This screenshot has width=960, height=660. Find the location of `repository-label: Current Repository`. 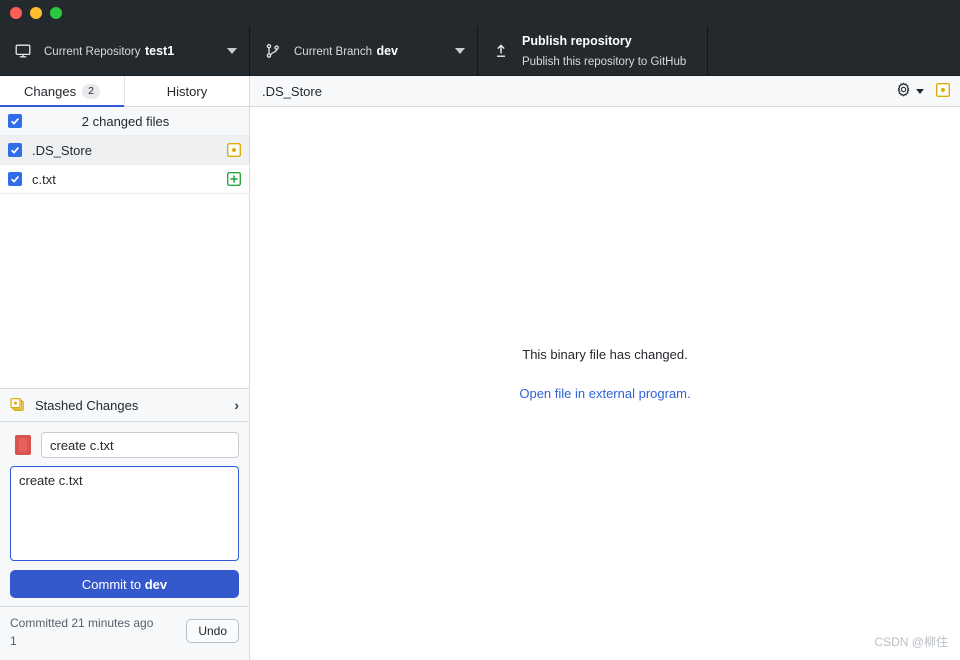

repository-label: Current Repository is located at coordinates (92, 52).